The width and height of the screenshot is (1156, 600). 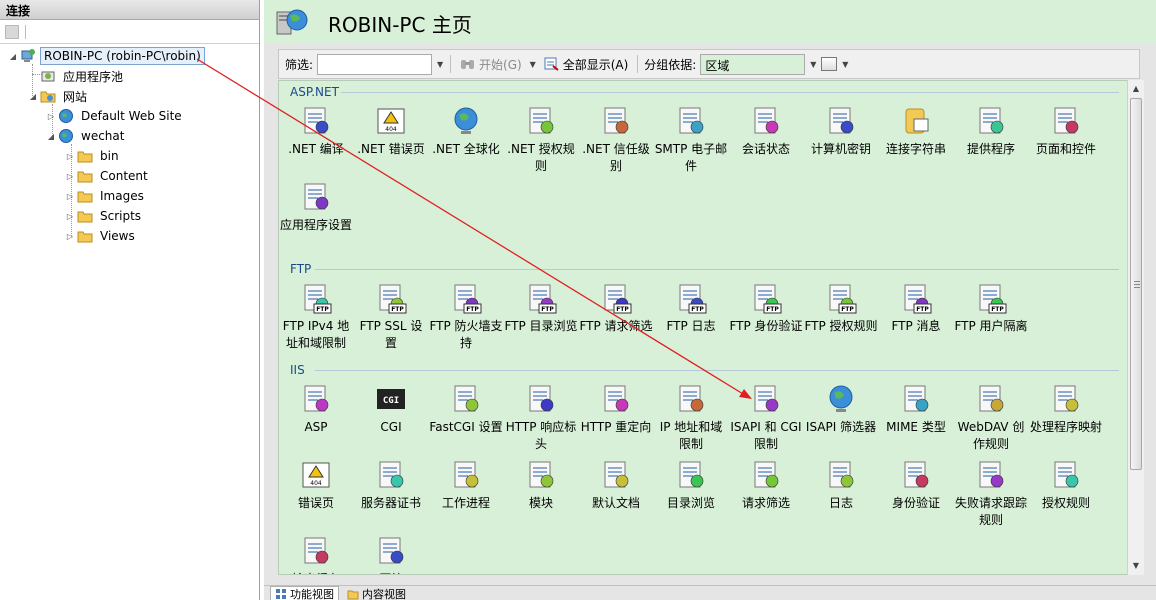 What do you see at coordinates (991, 418) in the screenshot?
I see `feature-item: WebDAV 创作规则` at bounding box center [991, 418].